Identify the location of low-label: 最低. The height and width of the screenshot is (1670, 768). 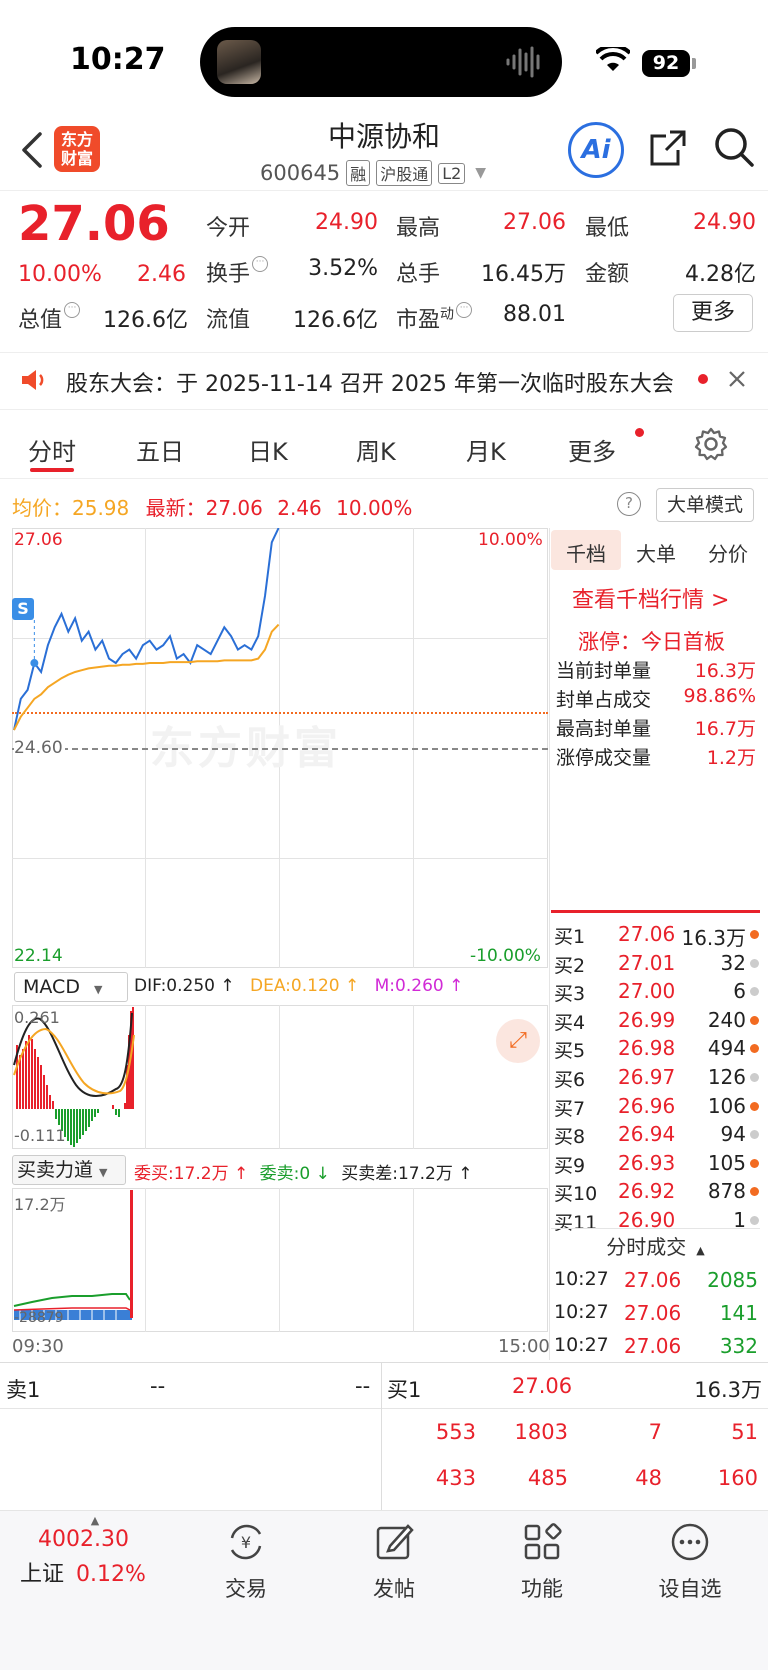
(607, 228).